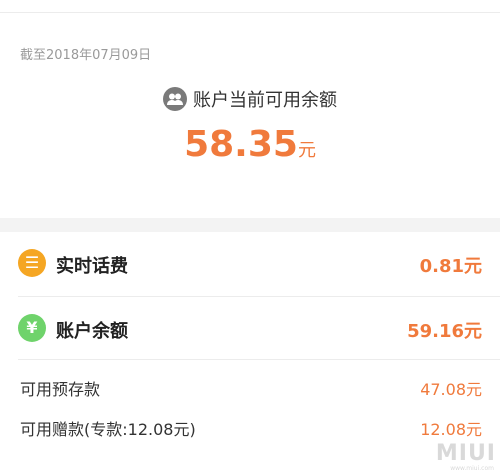  What do you see at coordinates (472, 468) in the screenshot?
I see `miui-watermark-url: www.miui.com` at bounding box center [472, 468].